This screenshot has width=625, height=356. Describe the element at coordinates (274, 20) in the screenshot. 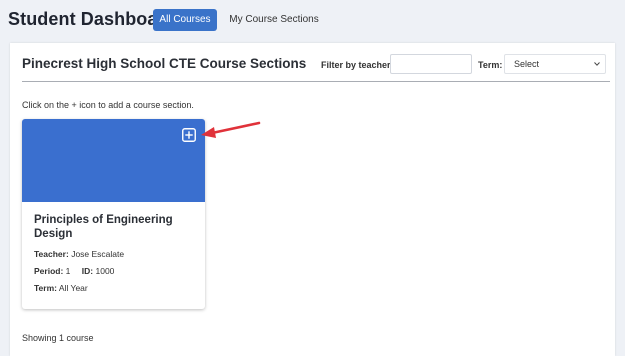

I see `tab-my-course-sections: My Course Sections` at that location.